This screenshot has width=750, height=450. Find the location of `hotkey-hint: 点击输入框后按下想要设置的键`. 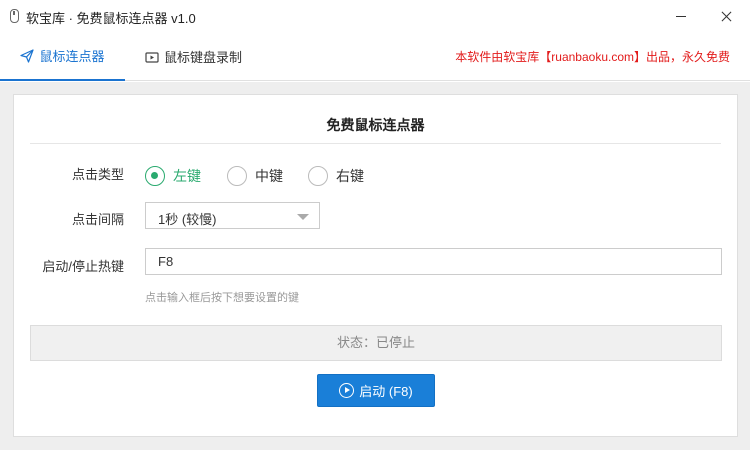

hotkey-hint: 点击输入框后按下想要设置的键 is located at coordinates (222, 298).